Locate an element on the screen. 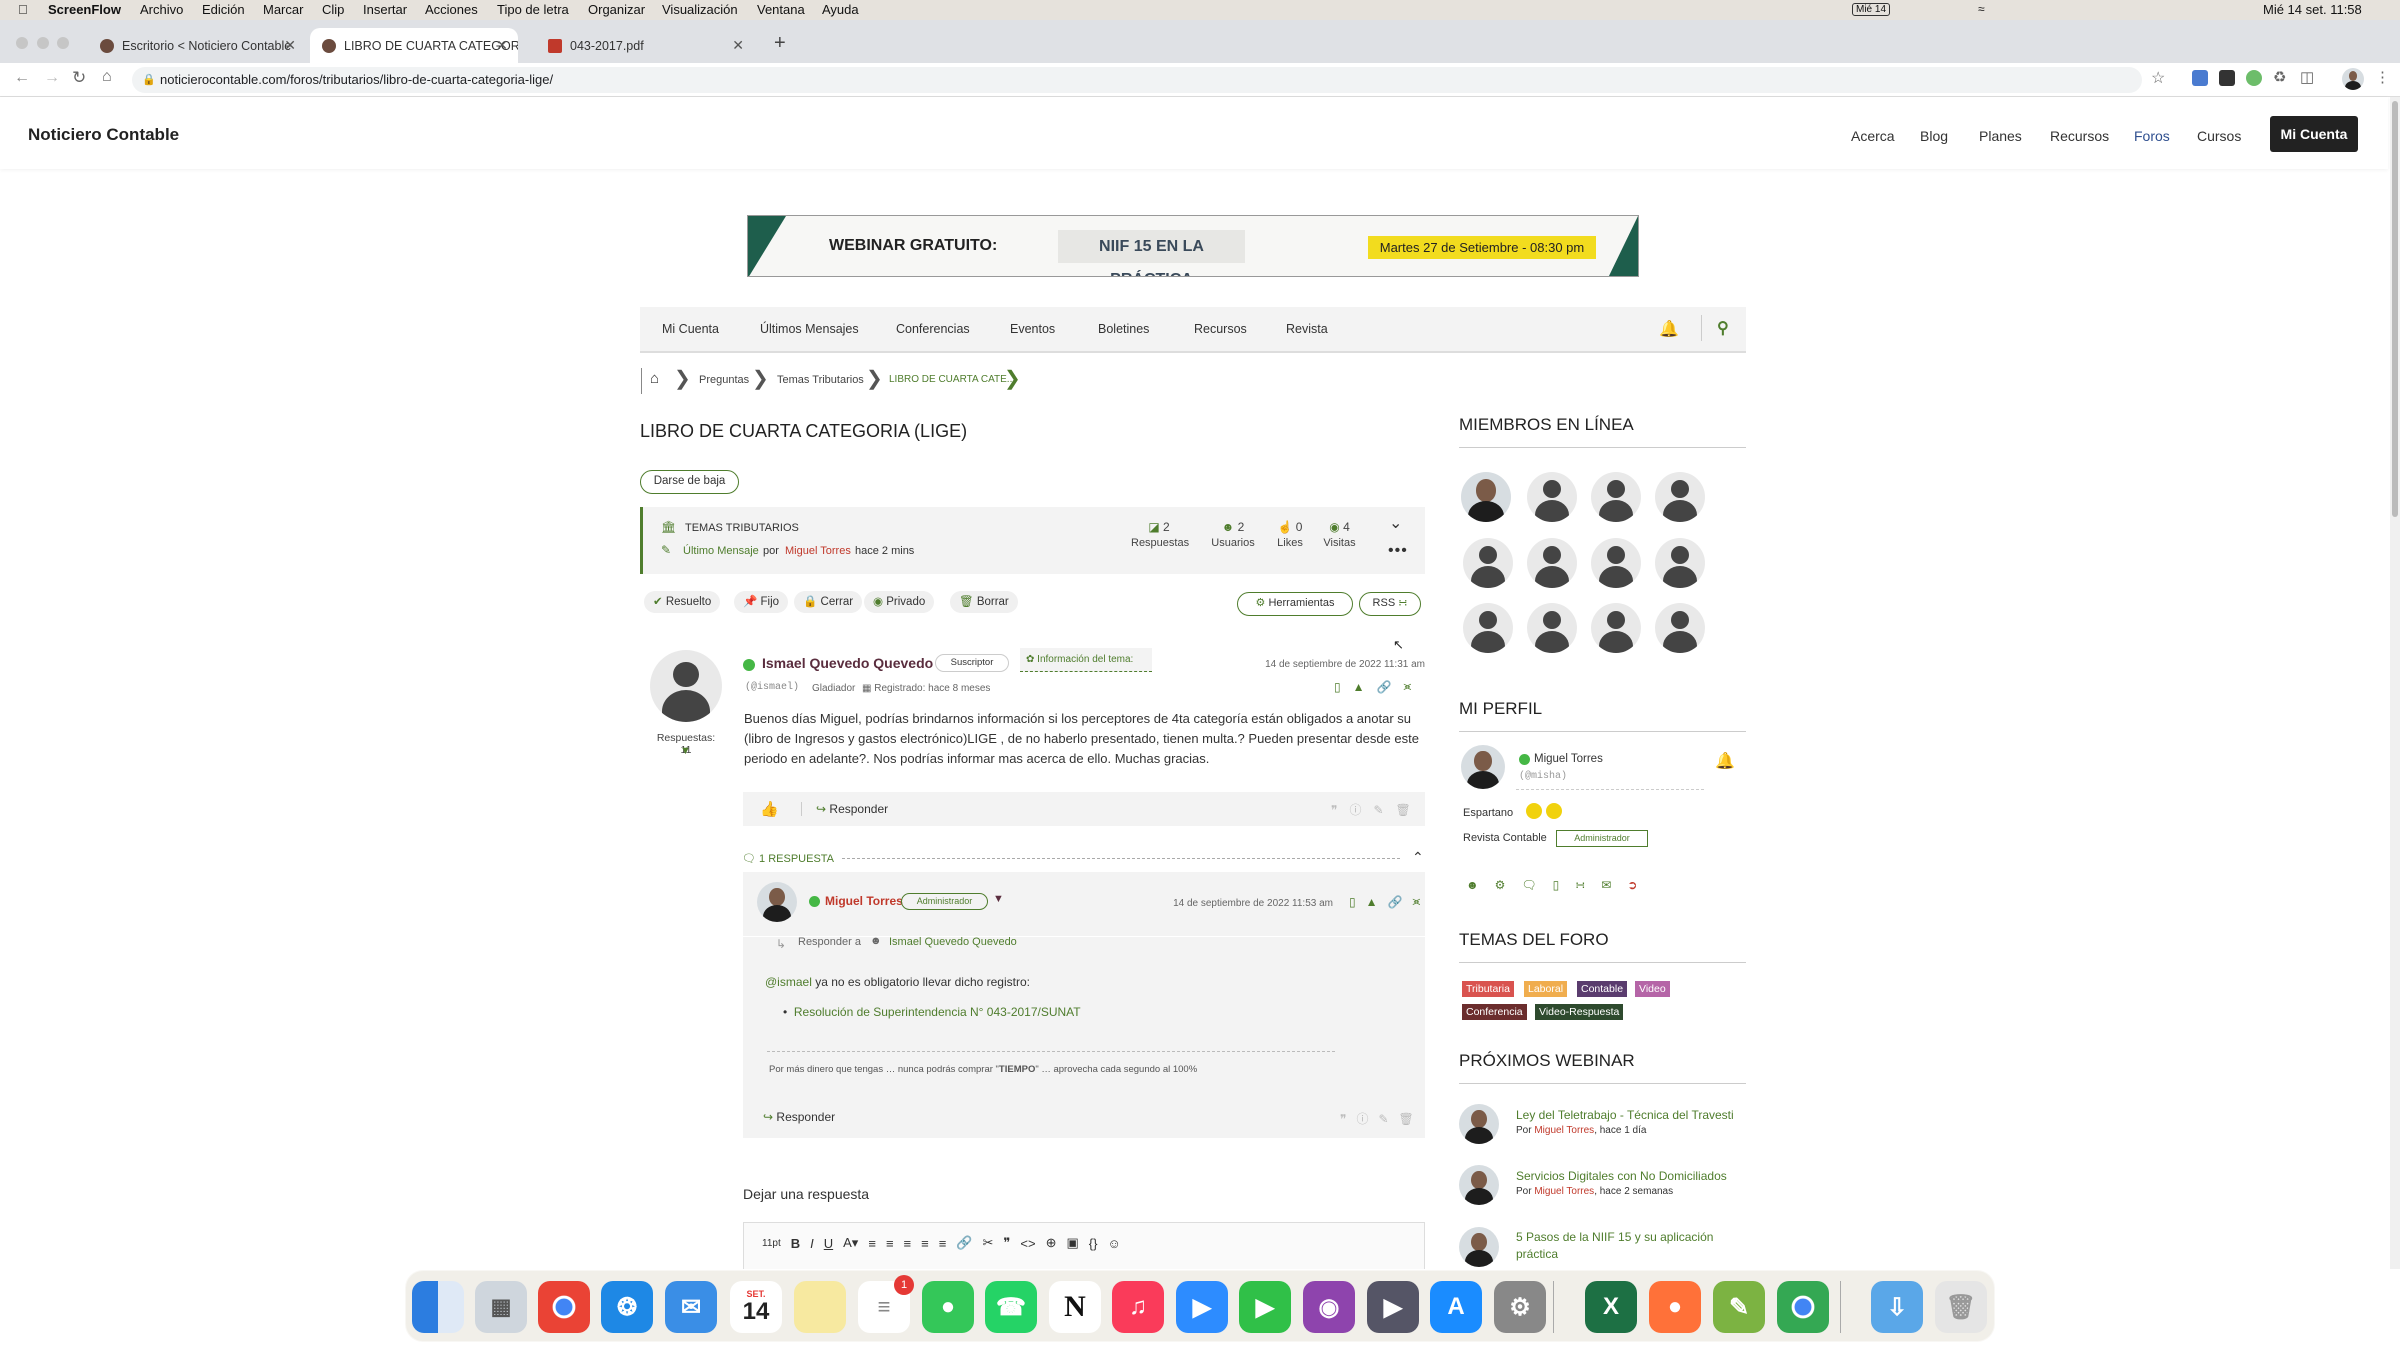 This screenshot has width=2400, height=1350. window-minimize-icon is located at coordinates (43, 43).